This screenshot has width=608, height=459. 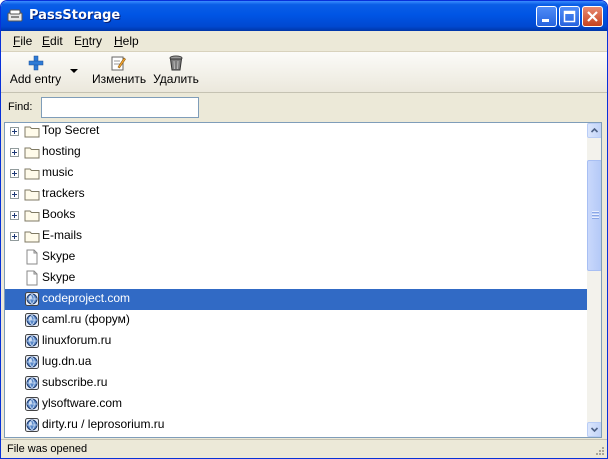 What do you see at coordinates (296, 383) in the screenshot?
I see `tree-row: subscribe.ru` at bounding box center [296, 383].